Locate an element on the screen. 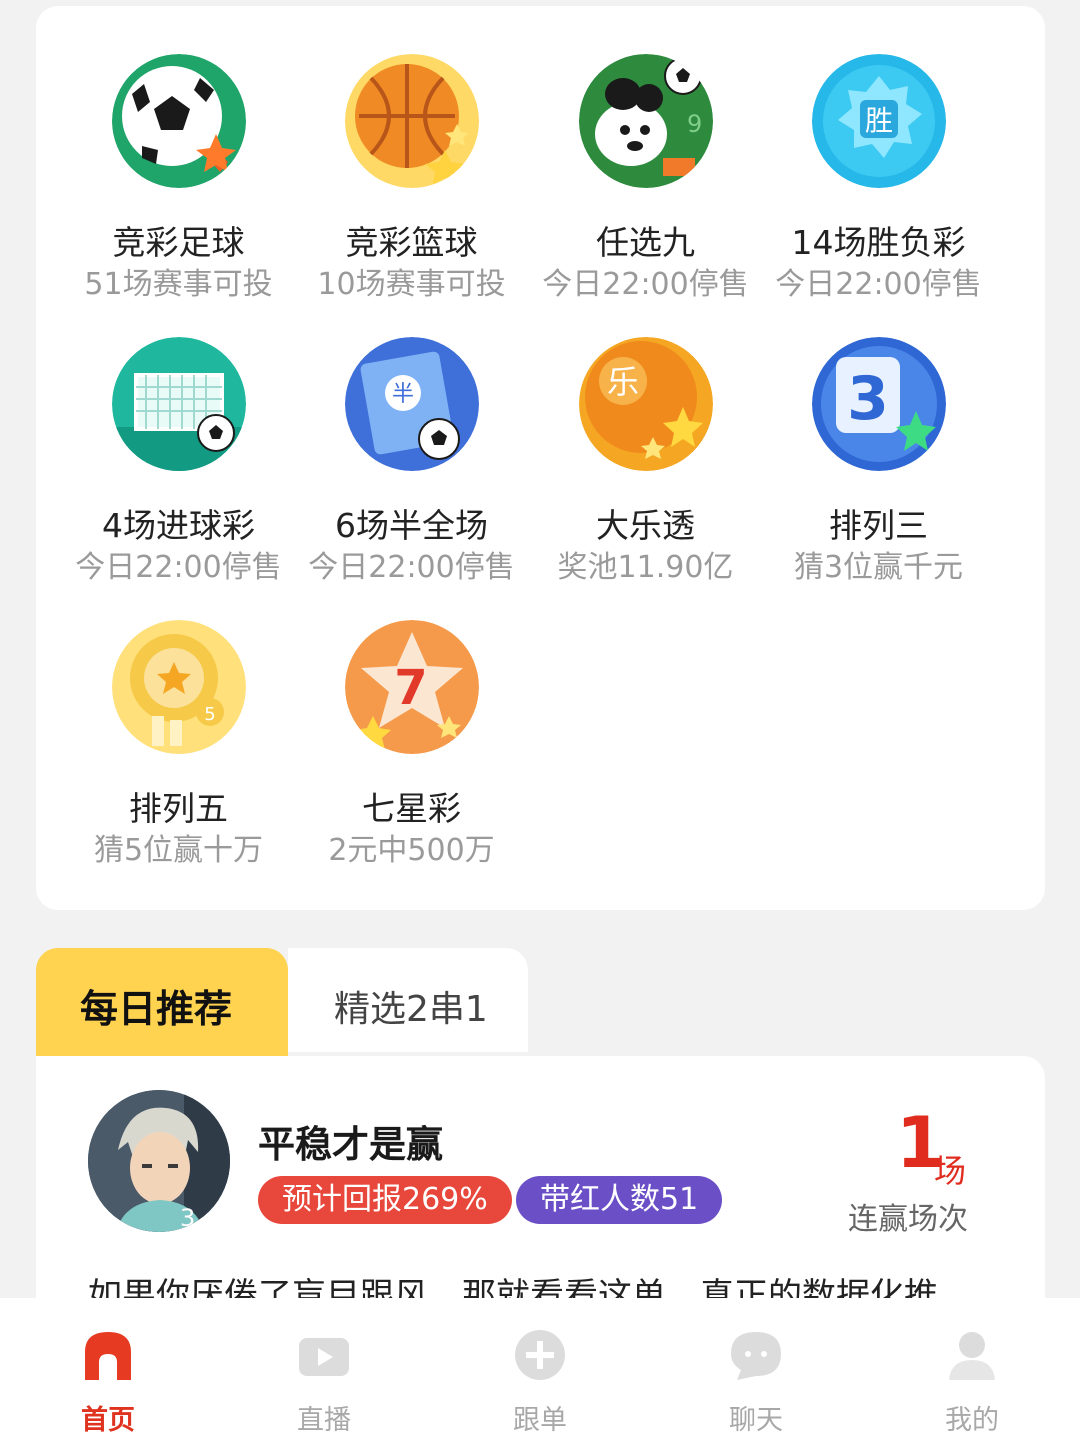 The image size is (1080, 1447). nav-label: 聊天 is located at coordinates (756, 1420).